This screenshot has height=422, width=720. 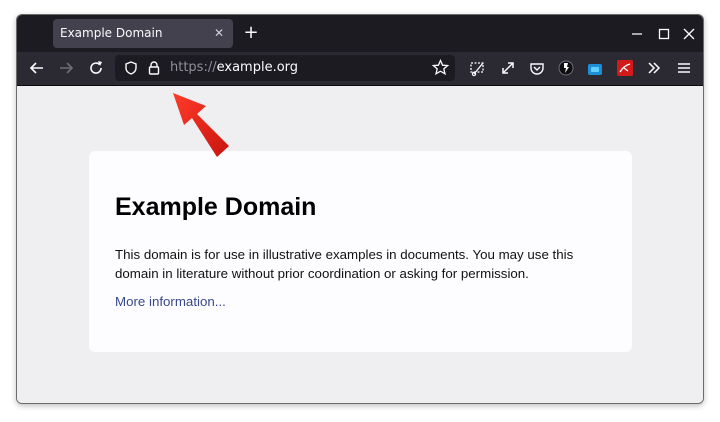 I want to click on bookmark-star-icon, so click(x=440, y=69).